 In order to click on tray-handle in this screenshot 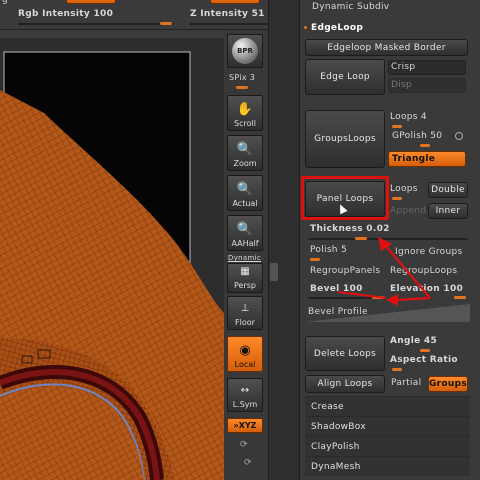, I will do `click(274, 272)`.